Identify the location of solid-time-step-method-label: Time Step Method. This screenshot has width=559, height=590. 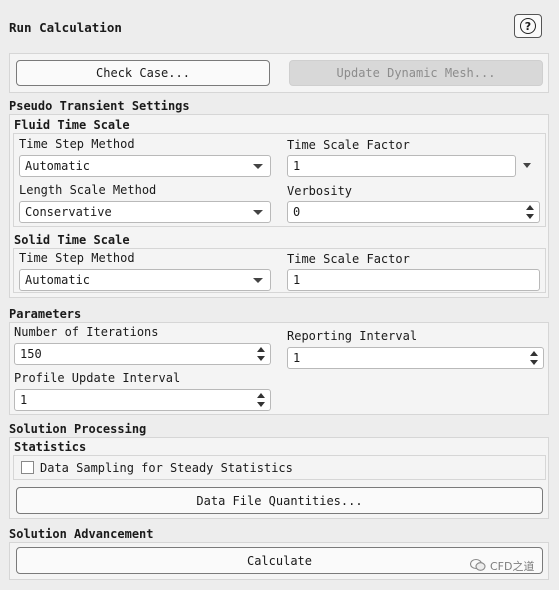
(77, 258).